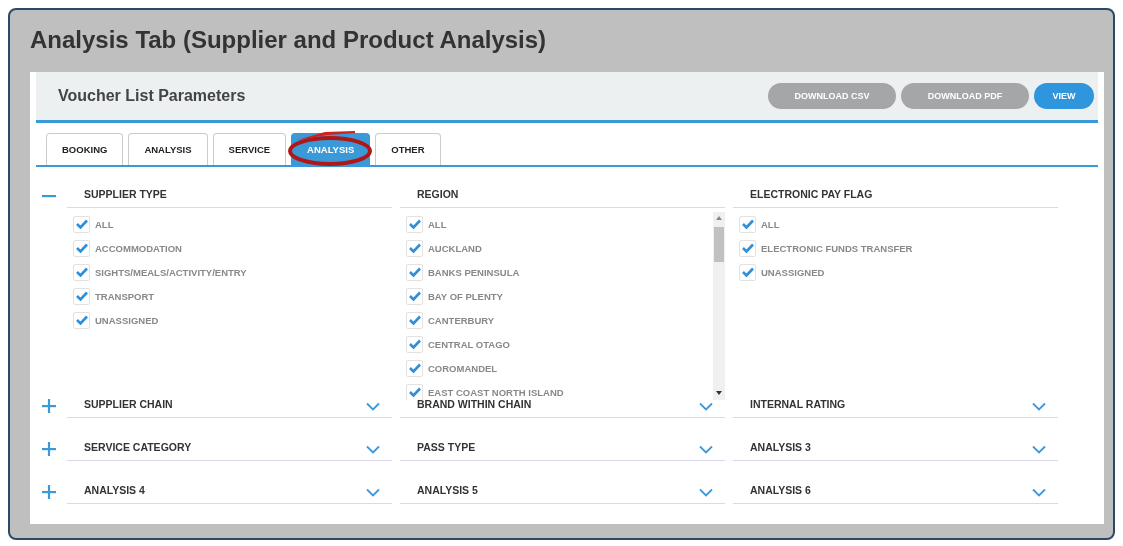 Image resolution: width=1123 pixels, height=546 pixels. Describe the element at coordinates (438, 194) in the screenshot. I see `filter-heading: REGION` at that location.